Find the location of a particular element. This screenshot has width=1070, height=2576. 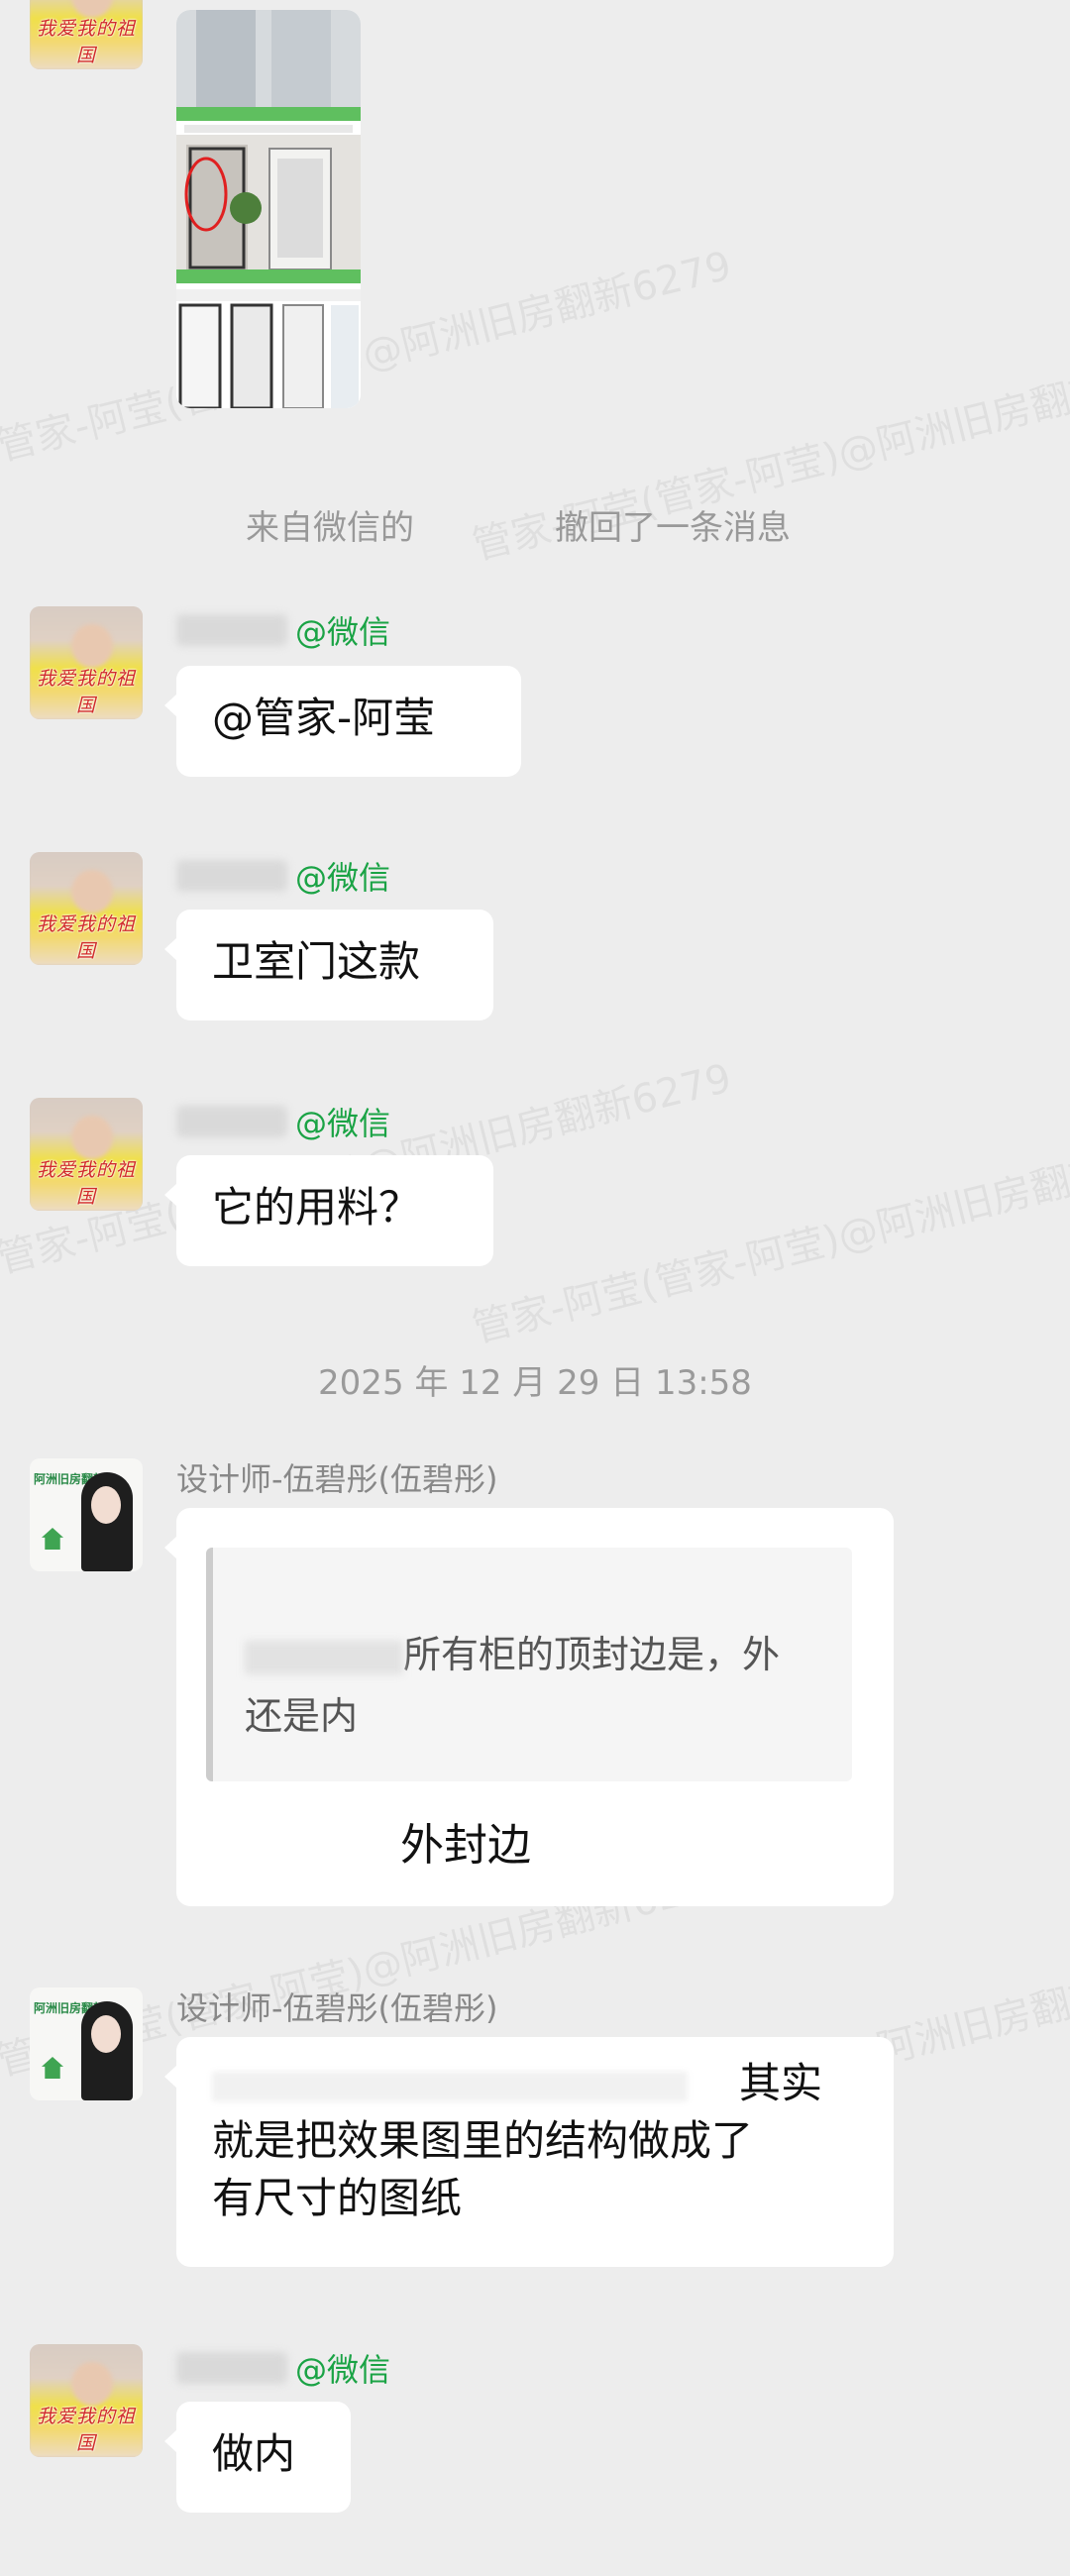

message-bubble: @管家-阿莹 is located at coordinates (342, 721).